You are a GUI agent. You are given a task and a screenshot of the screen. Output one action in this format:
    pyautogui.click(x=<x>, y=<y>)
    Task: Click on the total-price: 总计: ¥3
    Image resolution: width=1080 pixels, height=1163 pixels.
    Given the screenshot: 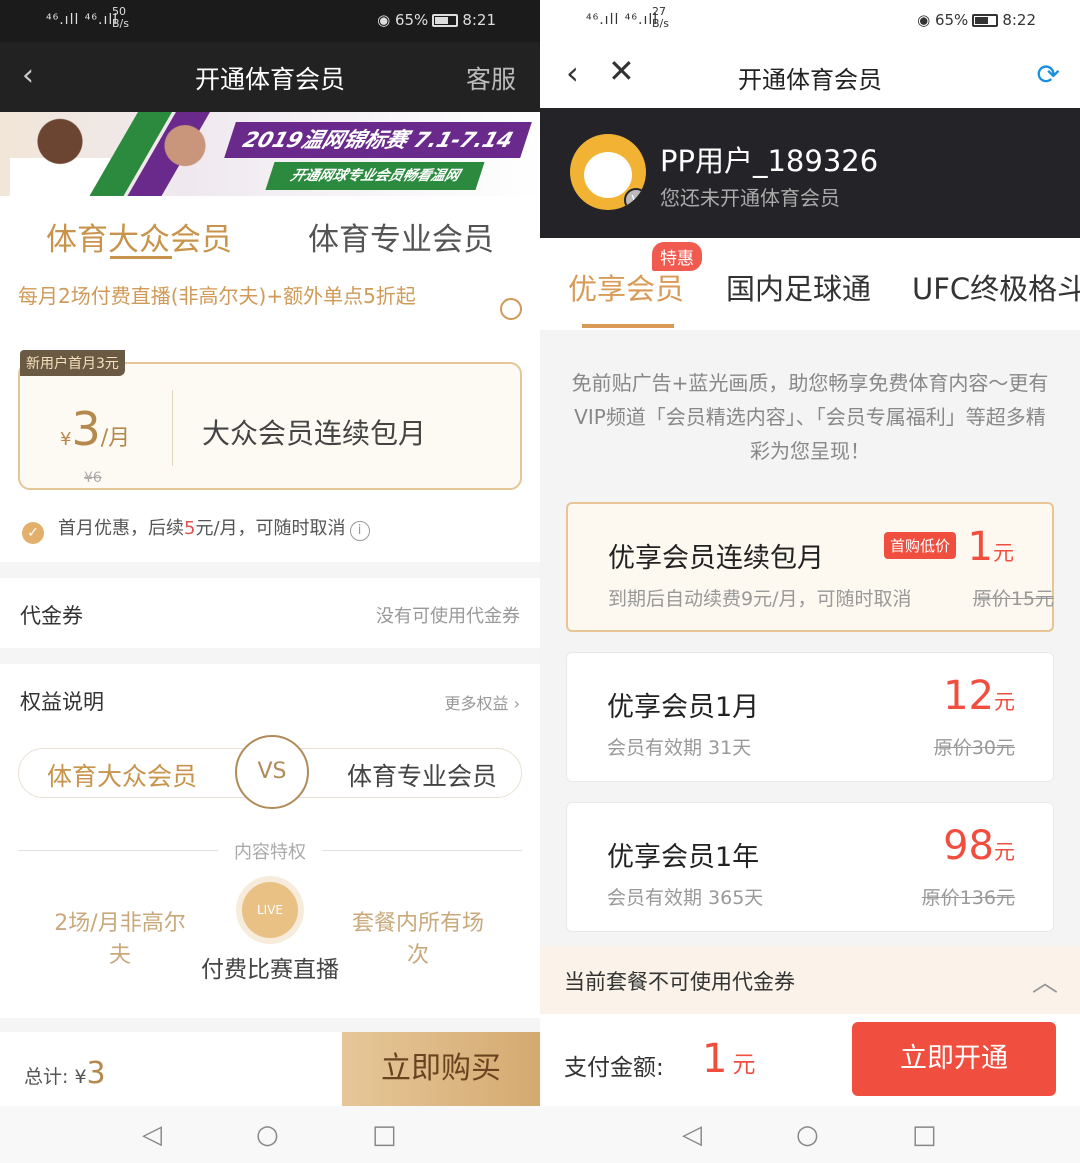 What is the action you would take?
    pyautogui.click(x=65, y=1073)
    